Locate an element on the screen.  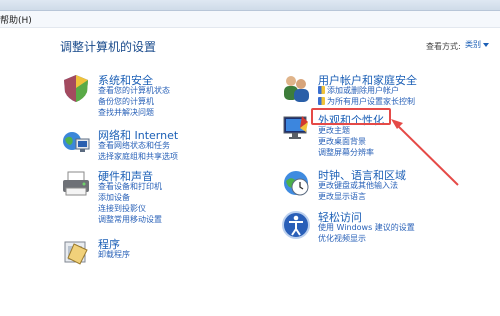
view-by-dropdown: 类别 is located at coordinates (477, 44).